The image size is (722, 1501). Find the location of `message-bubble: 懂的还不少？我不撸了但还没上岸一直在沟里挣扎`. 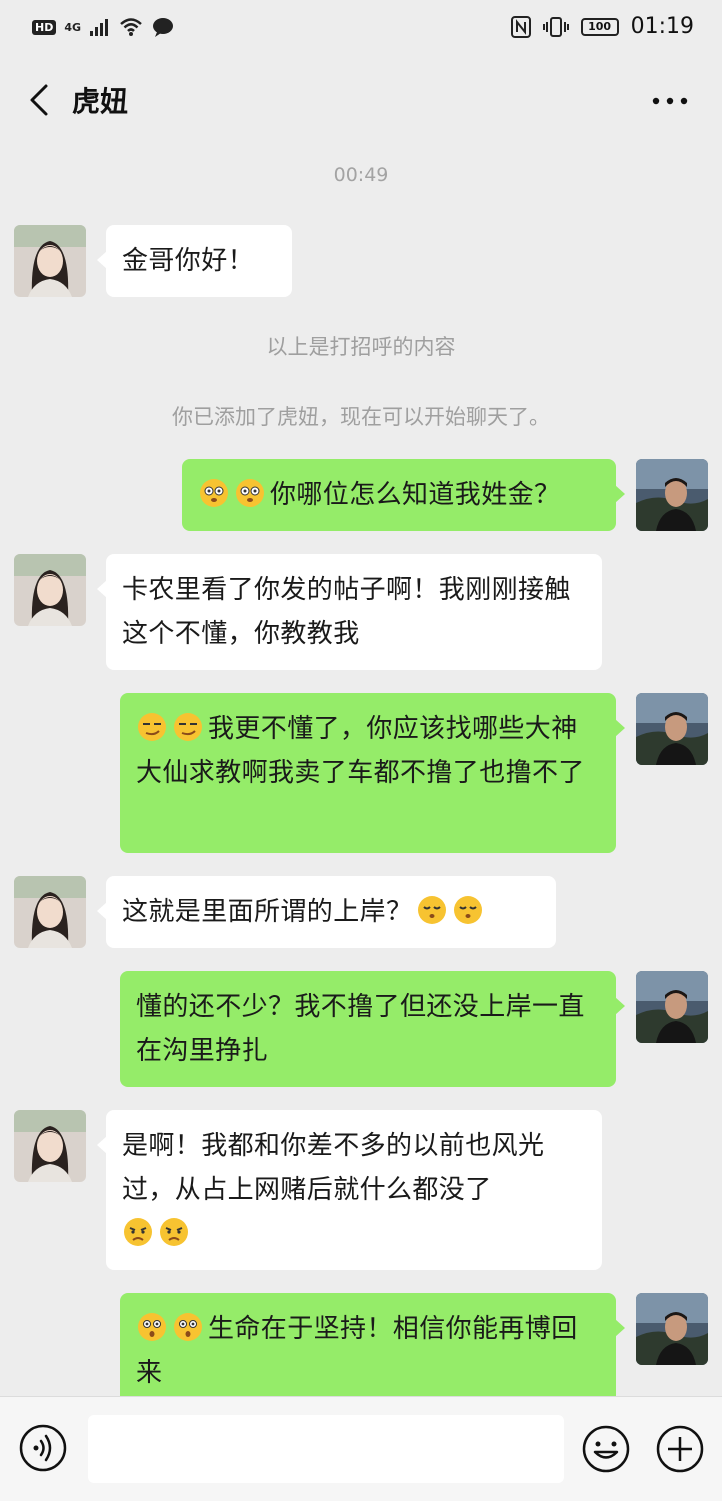

message-bubble: 懂的还不少？我不撸了但还没上岸一直在沟里挣扎 is located at coordinates (372, 1029).